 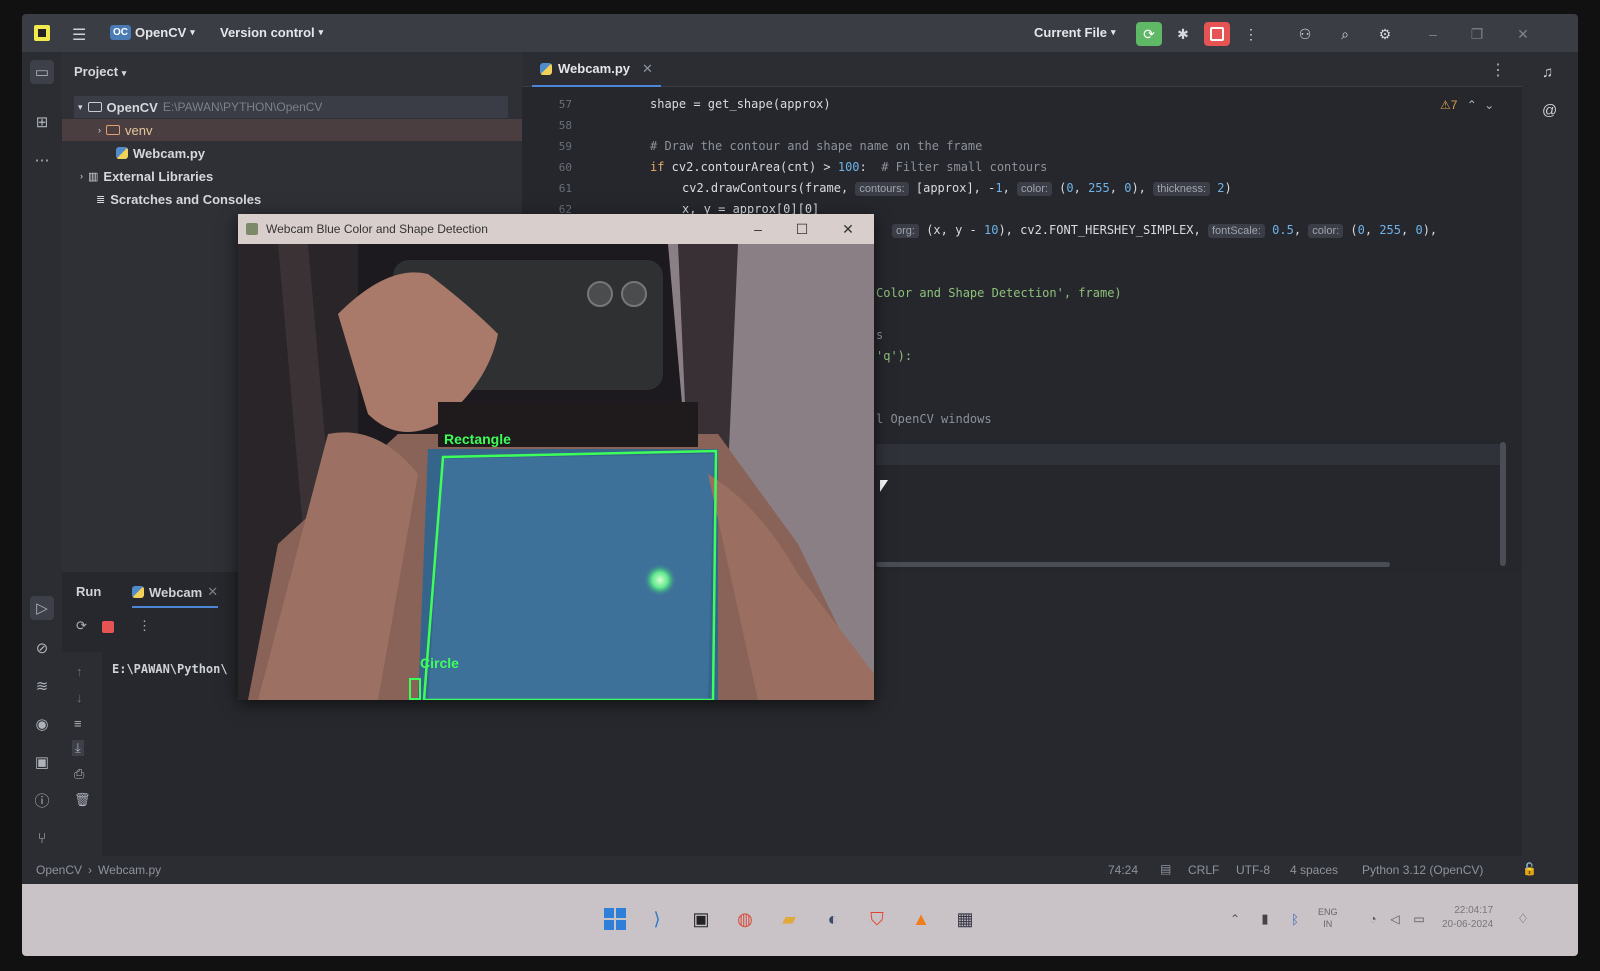 What do you see at coordinates (848, 229) in the screenshot?
I see `close-icon: ✕` at bounding box center [848, 229].